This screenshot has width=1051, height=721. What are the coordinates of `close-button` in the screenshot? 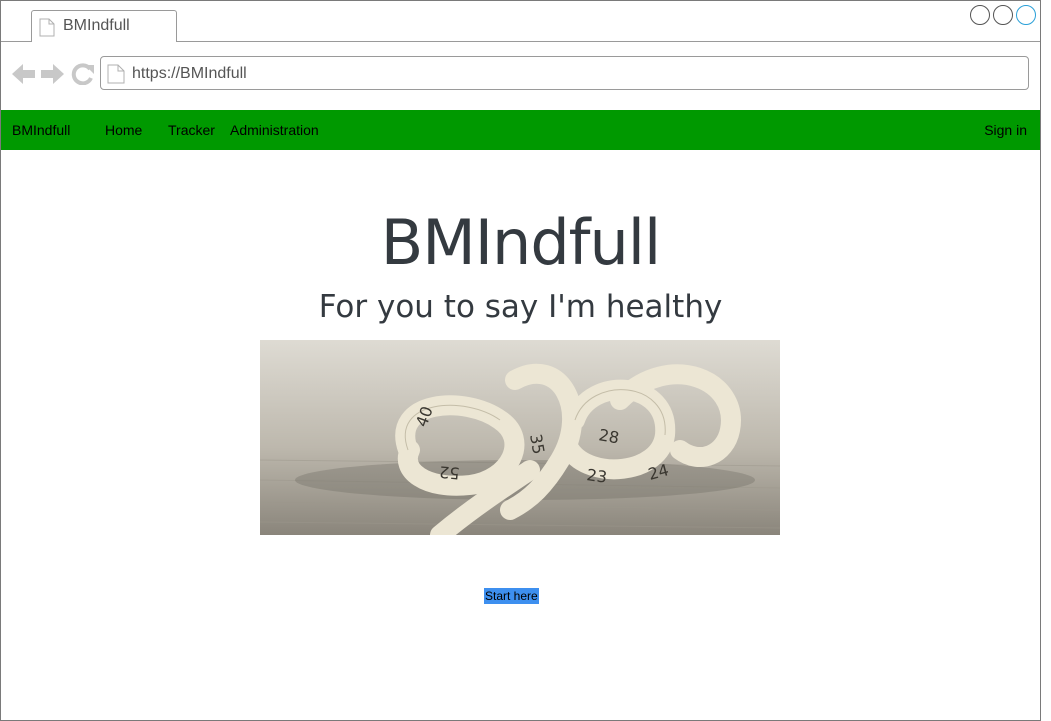 It's located at (1026, 15).